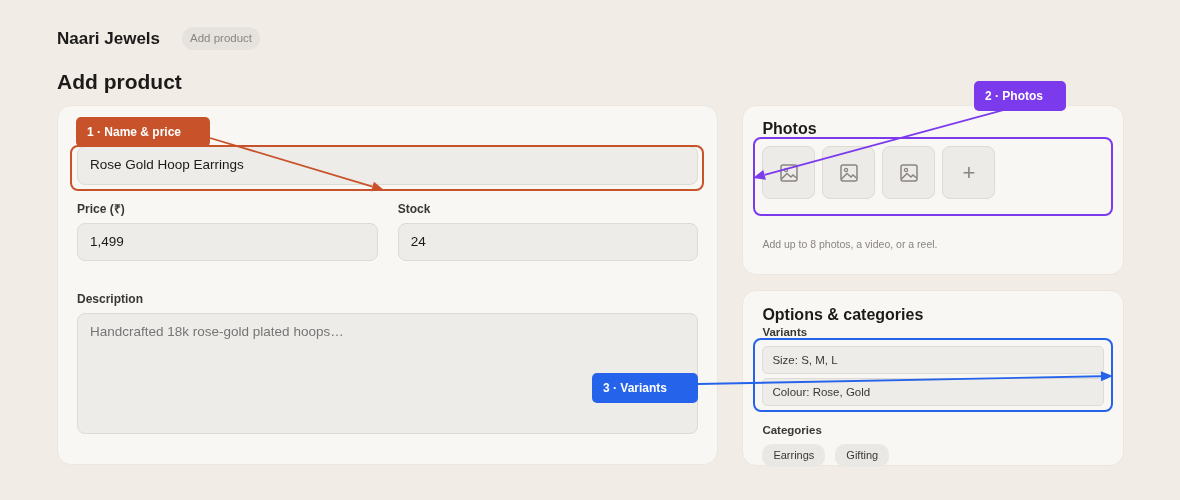 The height and width of the screenshot is (500, 1180). Describe the element at coordinates (548, 242) in the screenshot. I see `stock-field: 24` at that location.